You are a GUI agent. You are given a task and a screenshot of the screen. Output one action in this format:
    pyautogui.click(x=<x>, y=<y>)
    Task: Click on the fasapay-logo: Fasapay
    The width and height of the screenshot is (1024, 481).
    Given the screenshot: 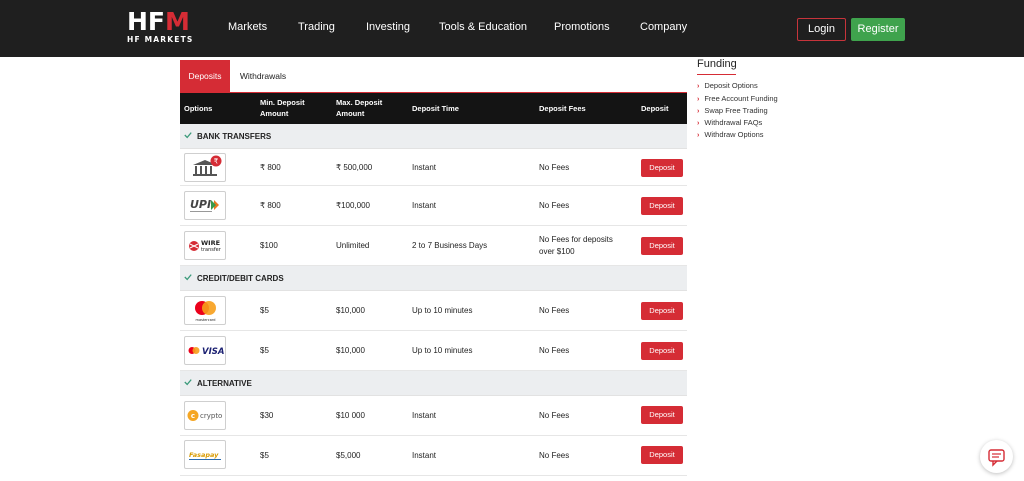 What is the action you would take?
    pyautogui.click(x=205, y=454)
    